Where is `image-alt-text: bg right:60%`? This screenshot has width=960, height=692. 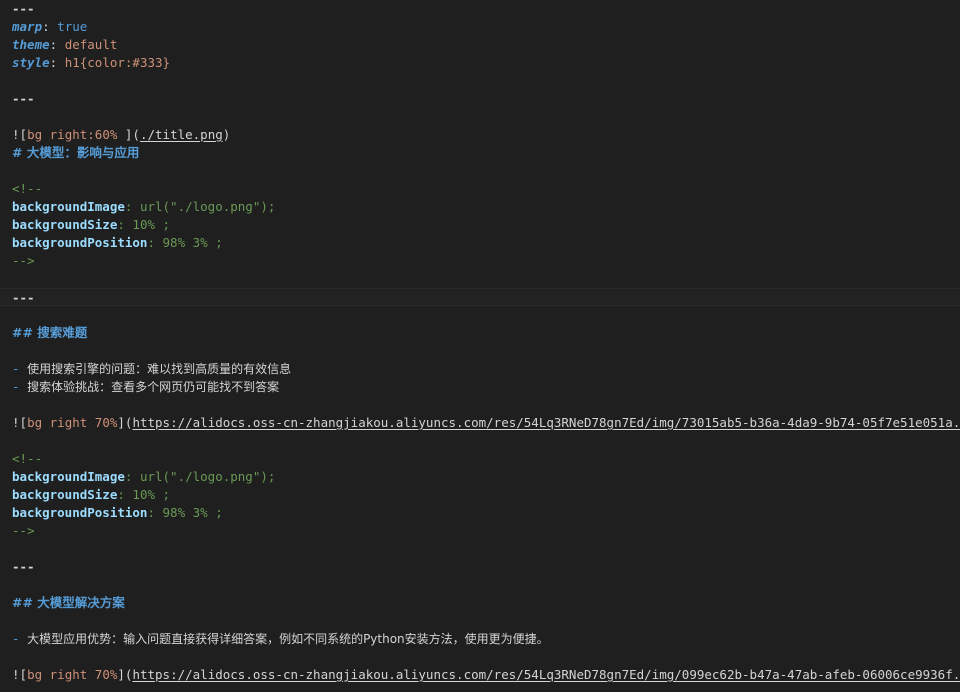 image-alt-text: bg right:60% is located at coordinates (76, 134).